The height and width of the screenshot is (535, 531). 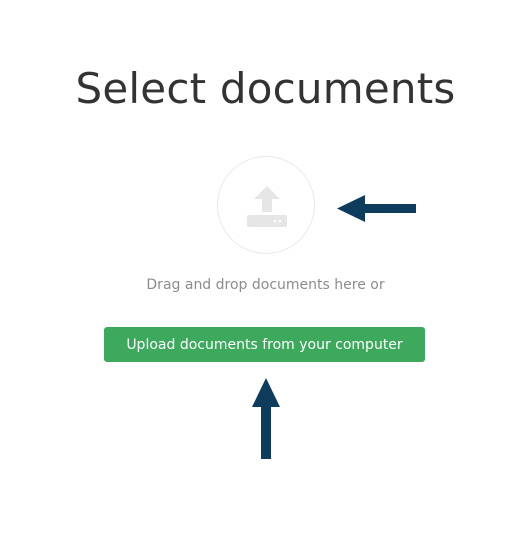 I want to click on upload-icon, so click(x=267, y=206).